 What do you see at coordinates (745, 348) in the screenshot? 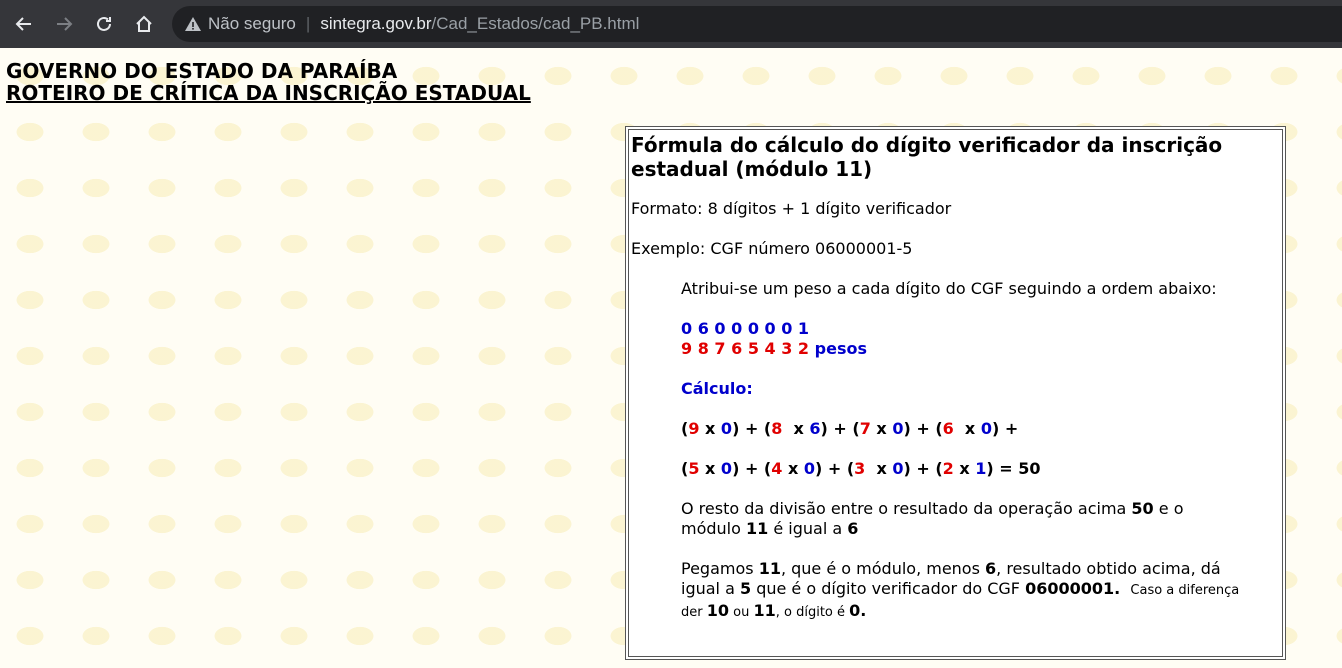
I see `weights-sequence: 9 8 7 6 5 4 3 2` at bounding box center [745, 348].